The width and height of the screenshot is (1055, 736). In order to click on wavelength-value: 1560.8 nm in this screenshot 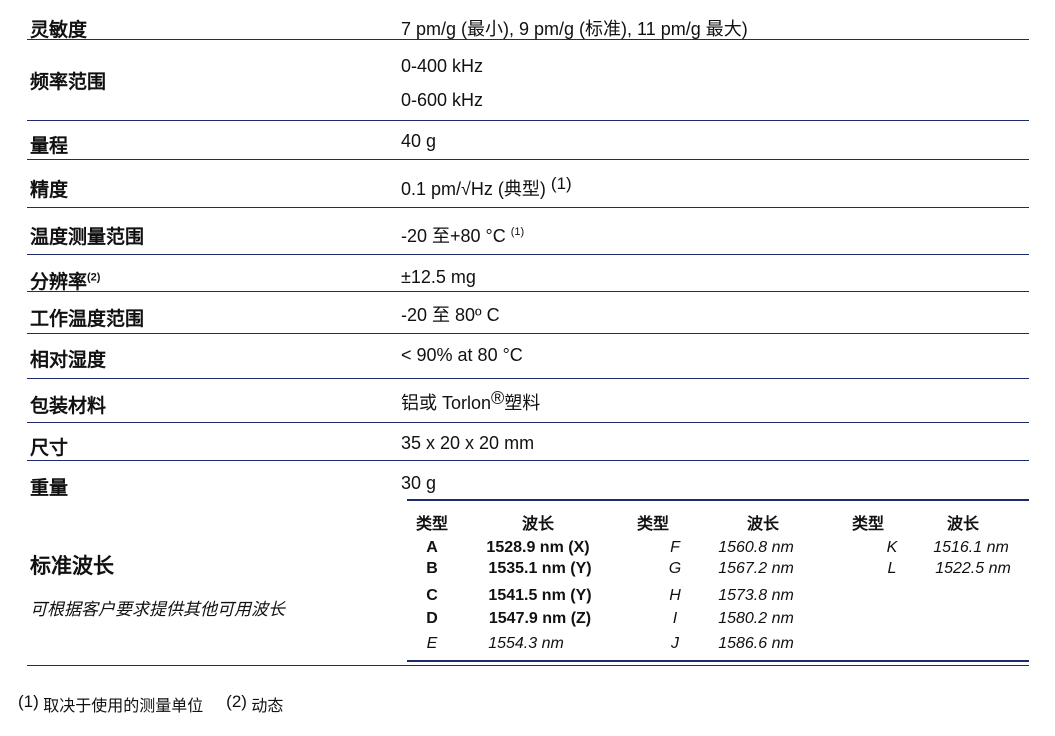, I will do `click(756, 547)`.